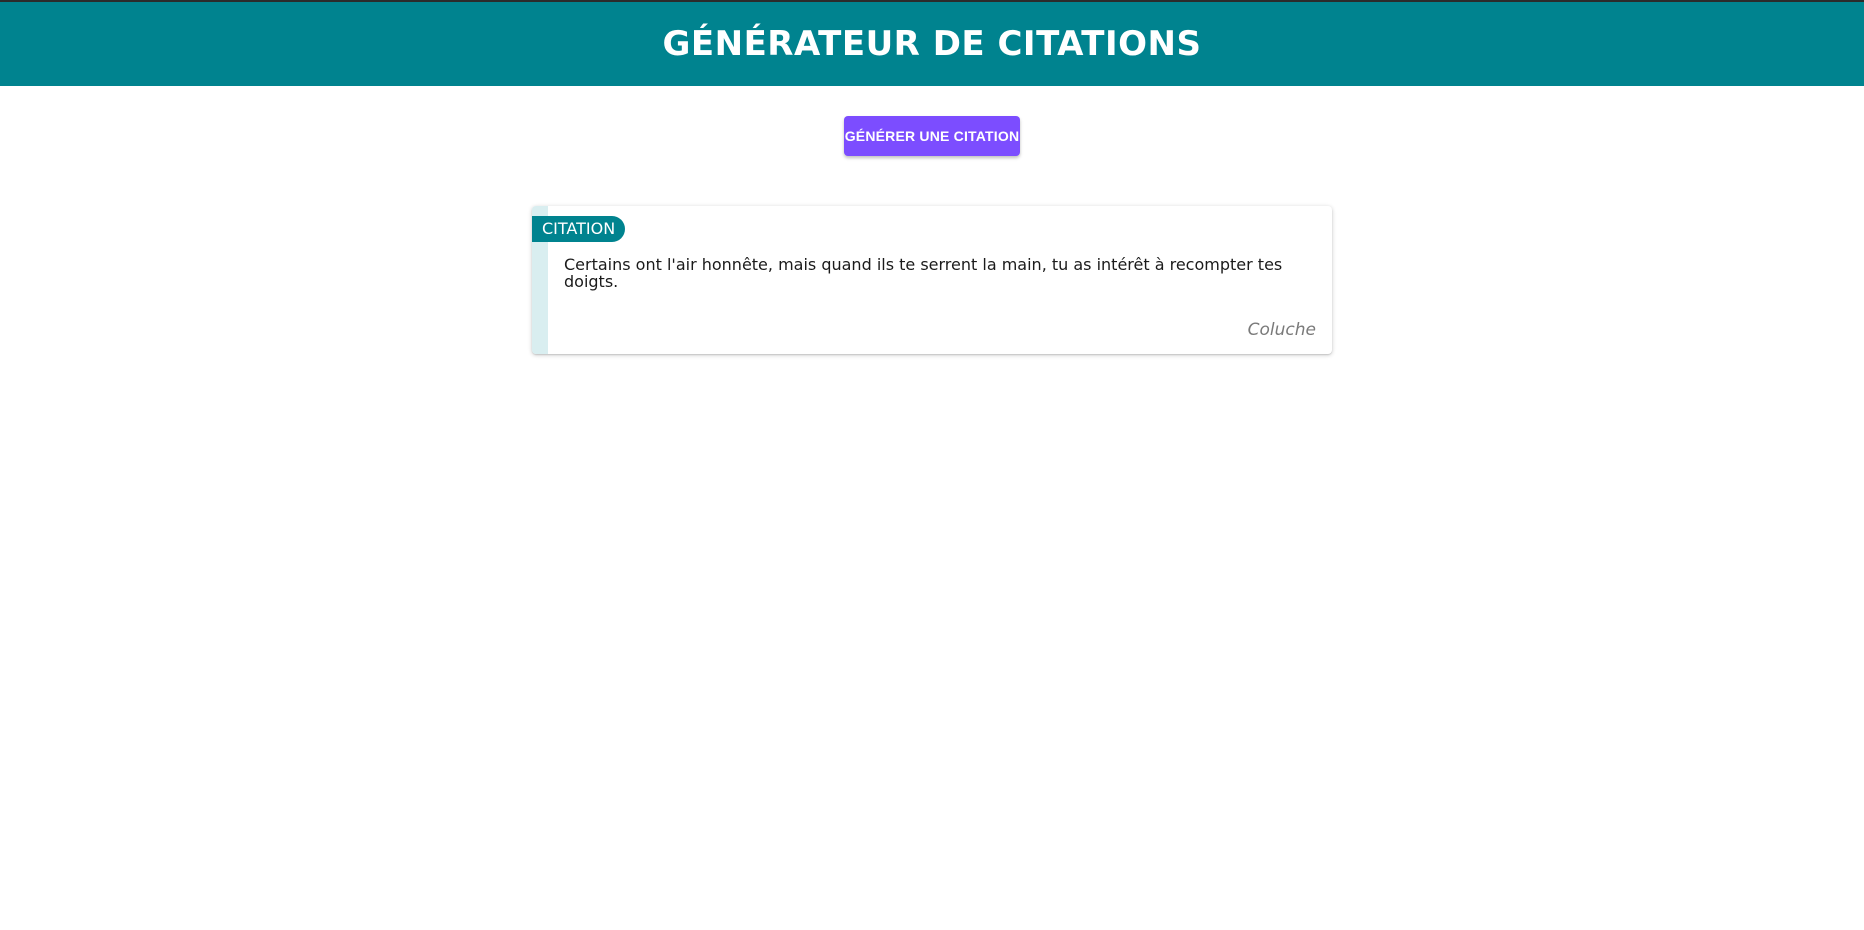 This screenshot has height=930, width=1864. I want to click on generate-quote-button: GÉNÉRER UNE CITATION, so click(932, 136).